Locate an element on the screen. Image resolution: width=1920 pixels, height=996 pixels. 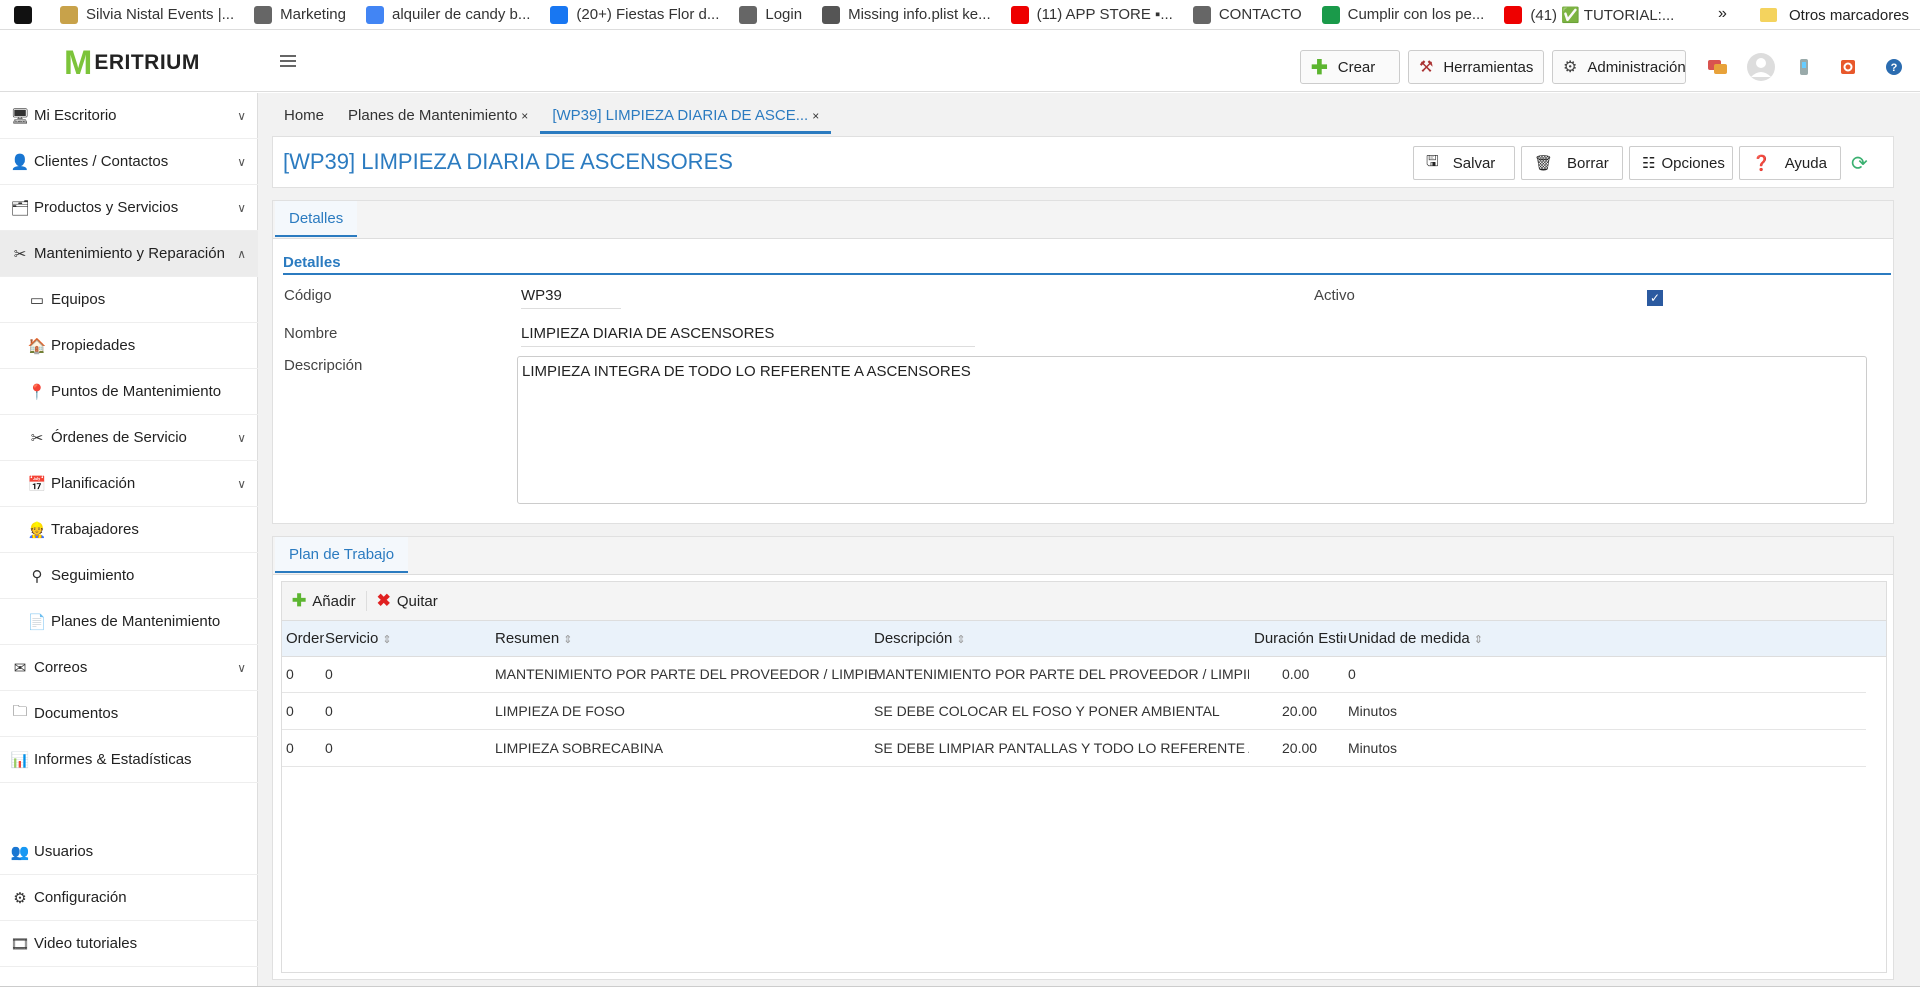
sidebar-item: 🗀 Documentos is located at coordinates (129, 714).